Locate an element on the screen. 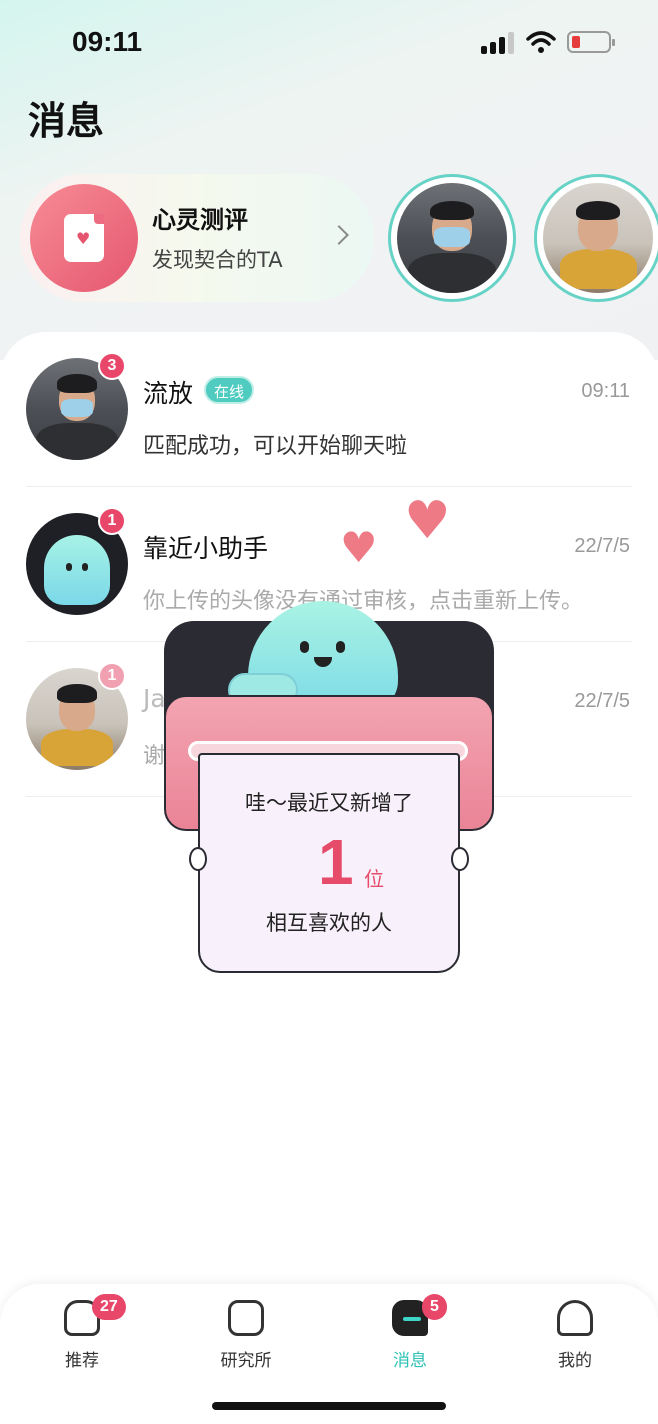  message-time: 09:11 is located at coordinates (605, 391).